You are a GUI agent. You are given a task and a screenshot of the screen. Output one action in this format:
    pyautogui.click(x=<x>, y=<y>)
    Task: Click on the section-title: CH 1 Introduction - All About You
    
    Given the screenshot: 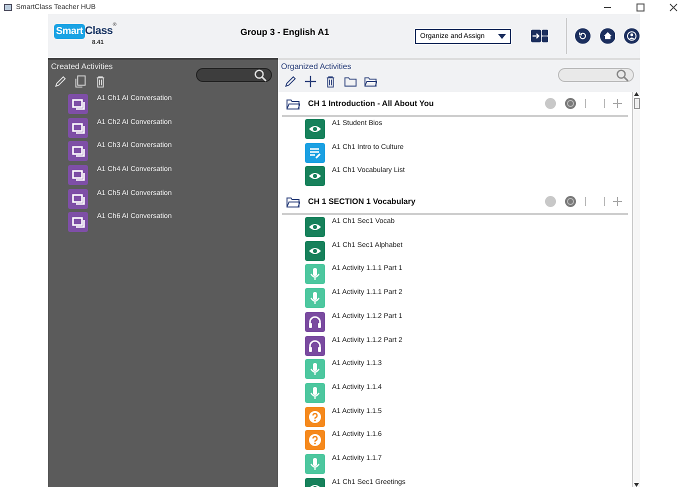 What is the action you would take?
    pyautogui.click(x=422, y=103)
    